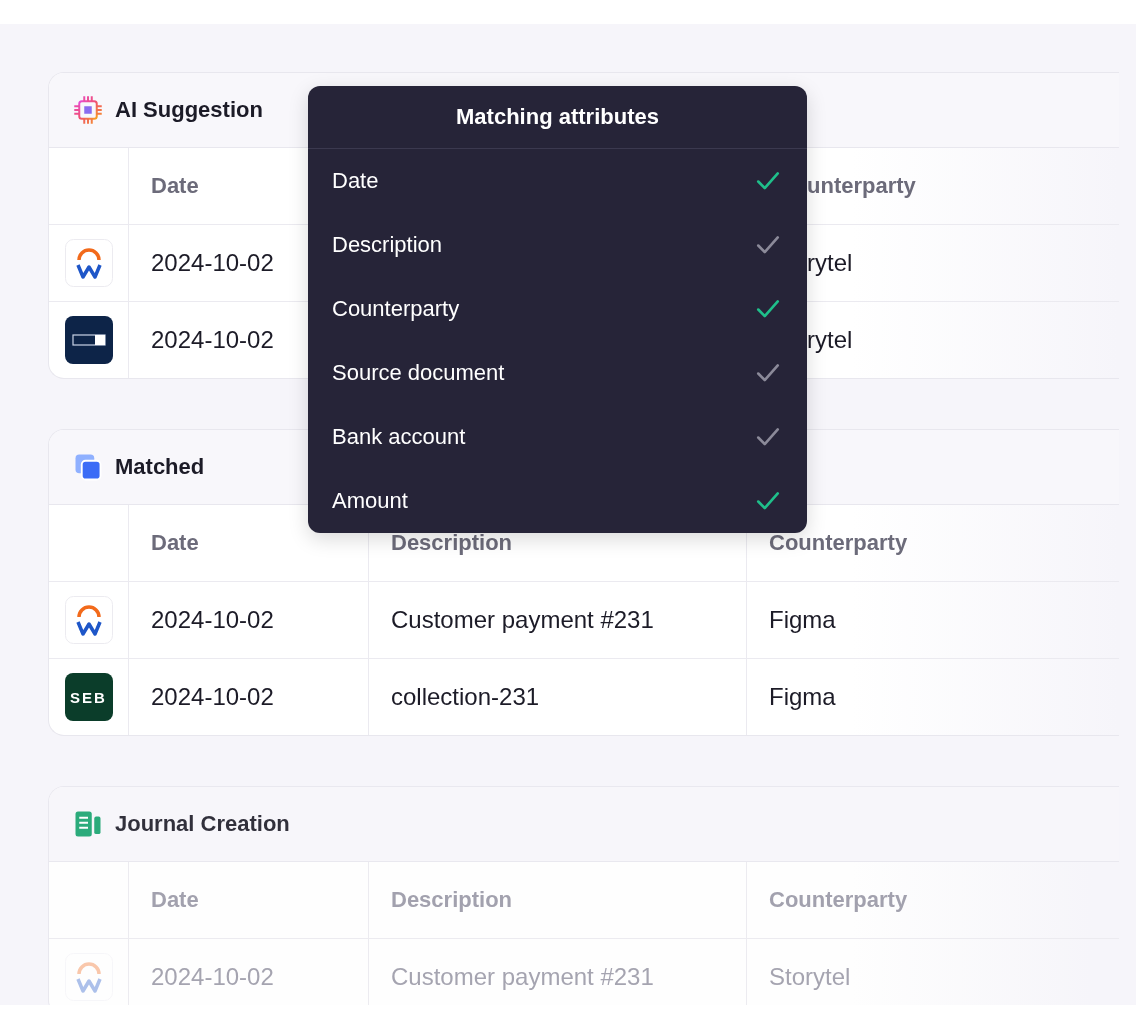 This screenshot has height=1032, width=1136. I want to click on attribute-label: Date, so click(355, 181).